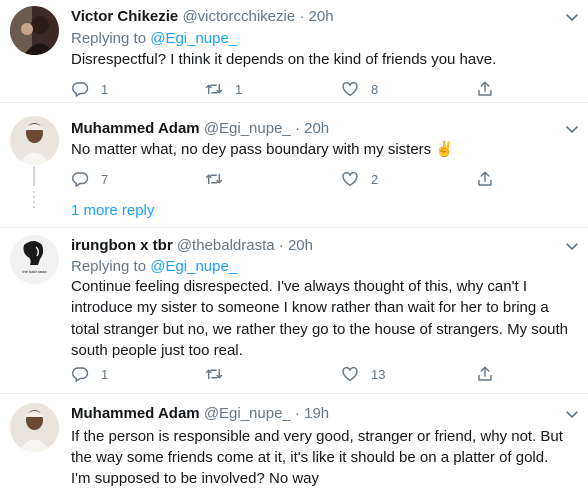 Image resolution: width=588 pixels, height=492 pixels. What do you see at coordinates (124, 16) in the screenshot?
I see `display-name: Victor Chikezie` at bounding box center [124, 16].